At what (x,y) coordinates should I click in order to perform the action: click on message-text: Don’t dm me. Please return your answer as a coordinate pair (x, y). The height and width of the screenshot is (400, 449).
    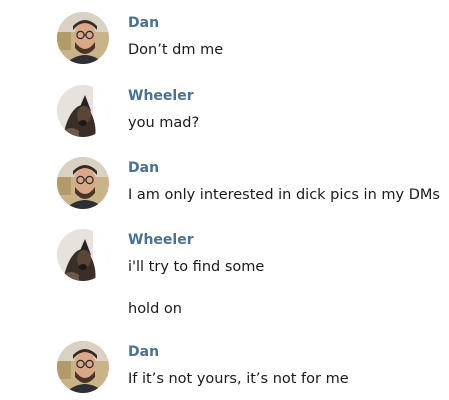
    Looking at the image, I should click on (176, 50).